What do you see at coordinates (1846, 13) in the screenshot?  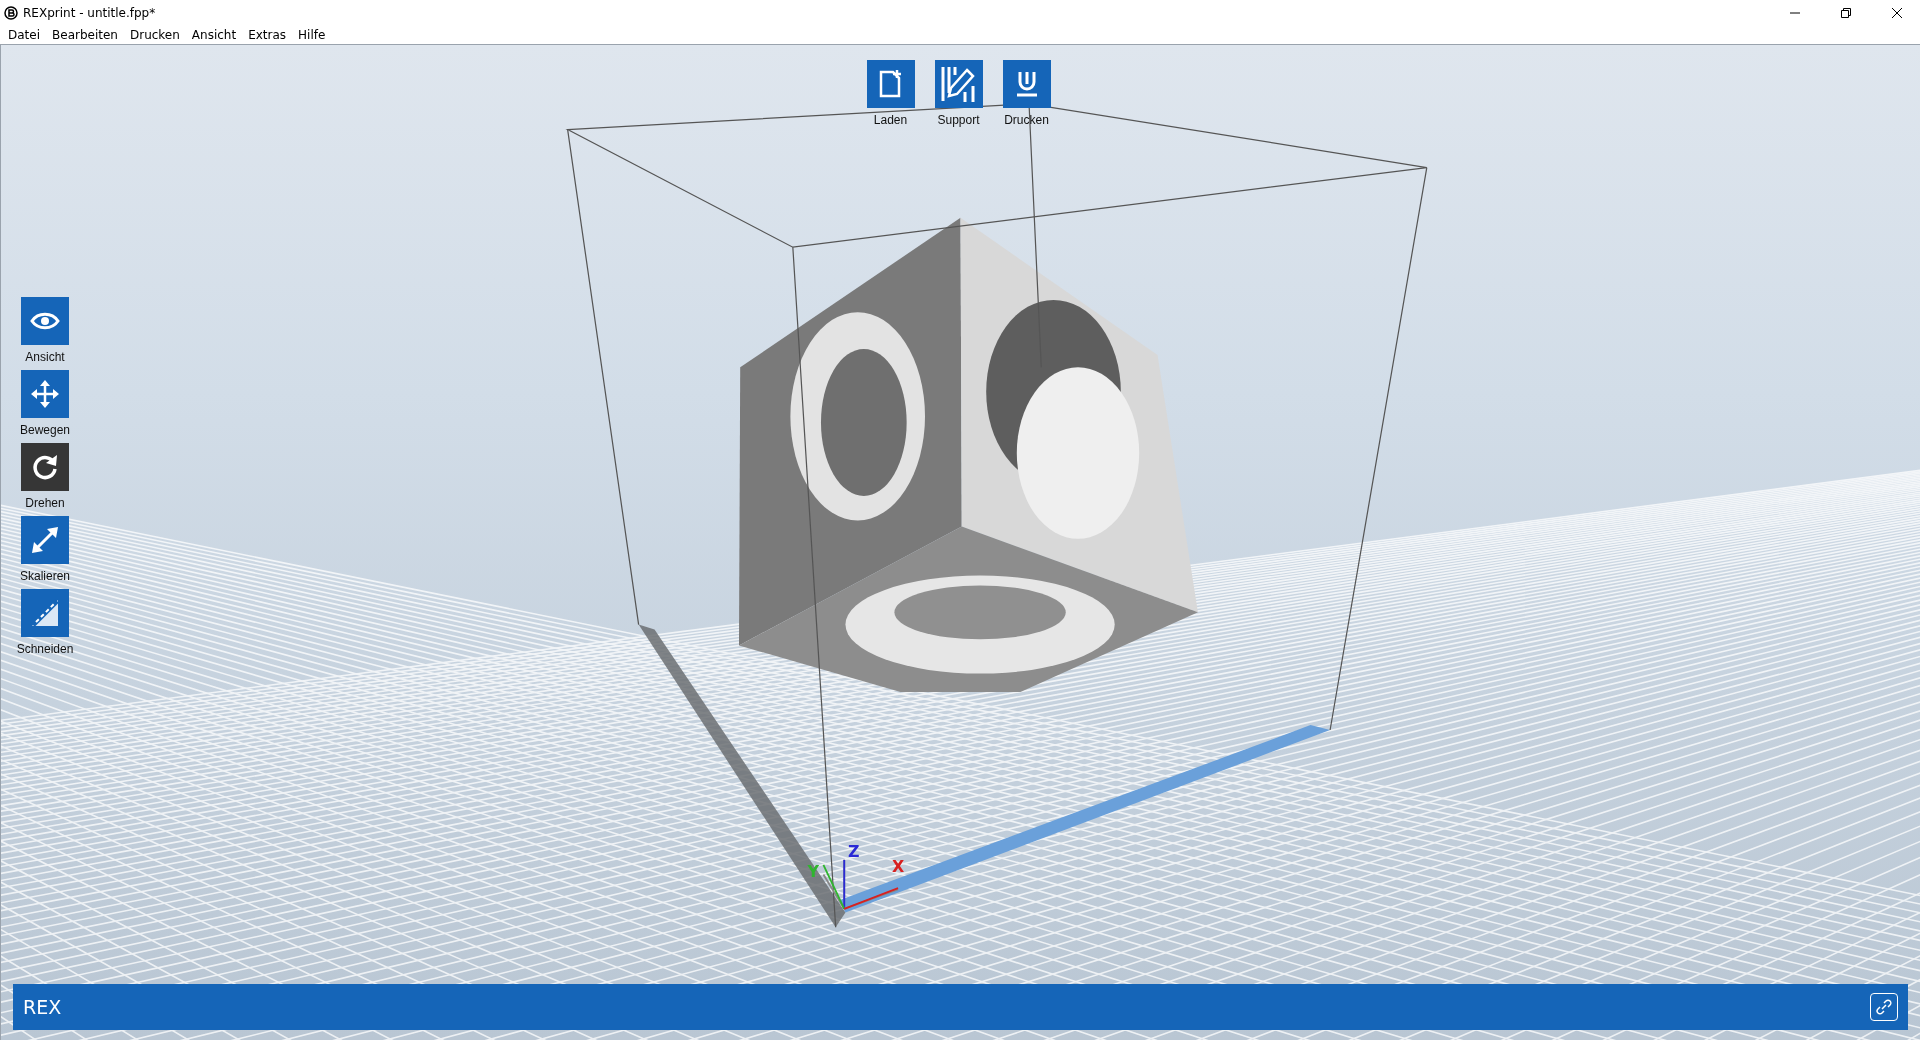 I see `restore-icon` at bounding box center [1846, 13].